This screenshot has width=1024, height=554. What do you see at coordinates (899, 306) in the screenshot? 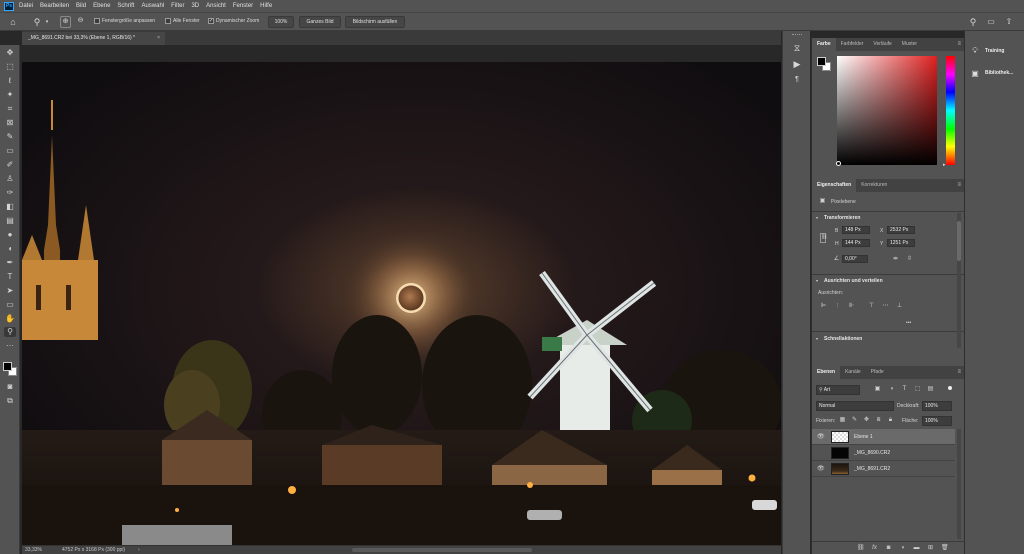
I see `align-bottom-icon: ⊥` at bounding box center [899, 306].